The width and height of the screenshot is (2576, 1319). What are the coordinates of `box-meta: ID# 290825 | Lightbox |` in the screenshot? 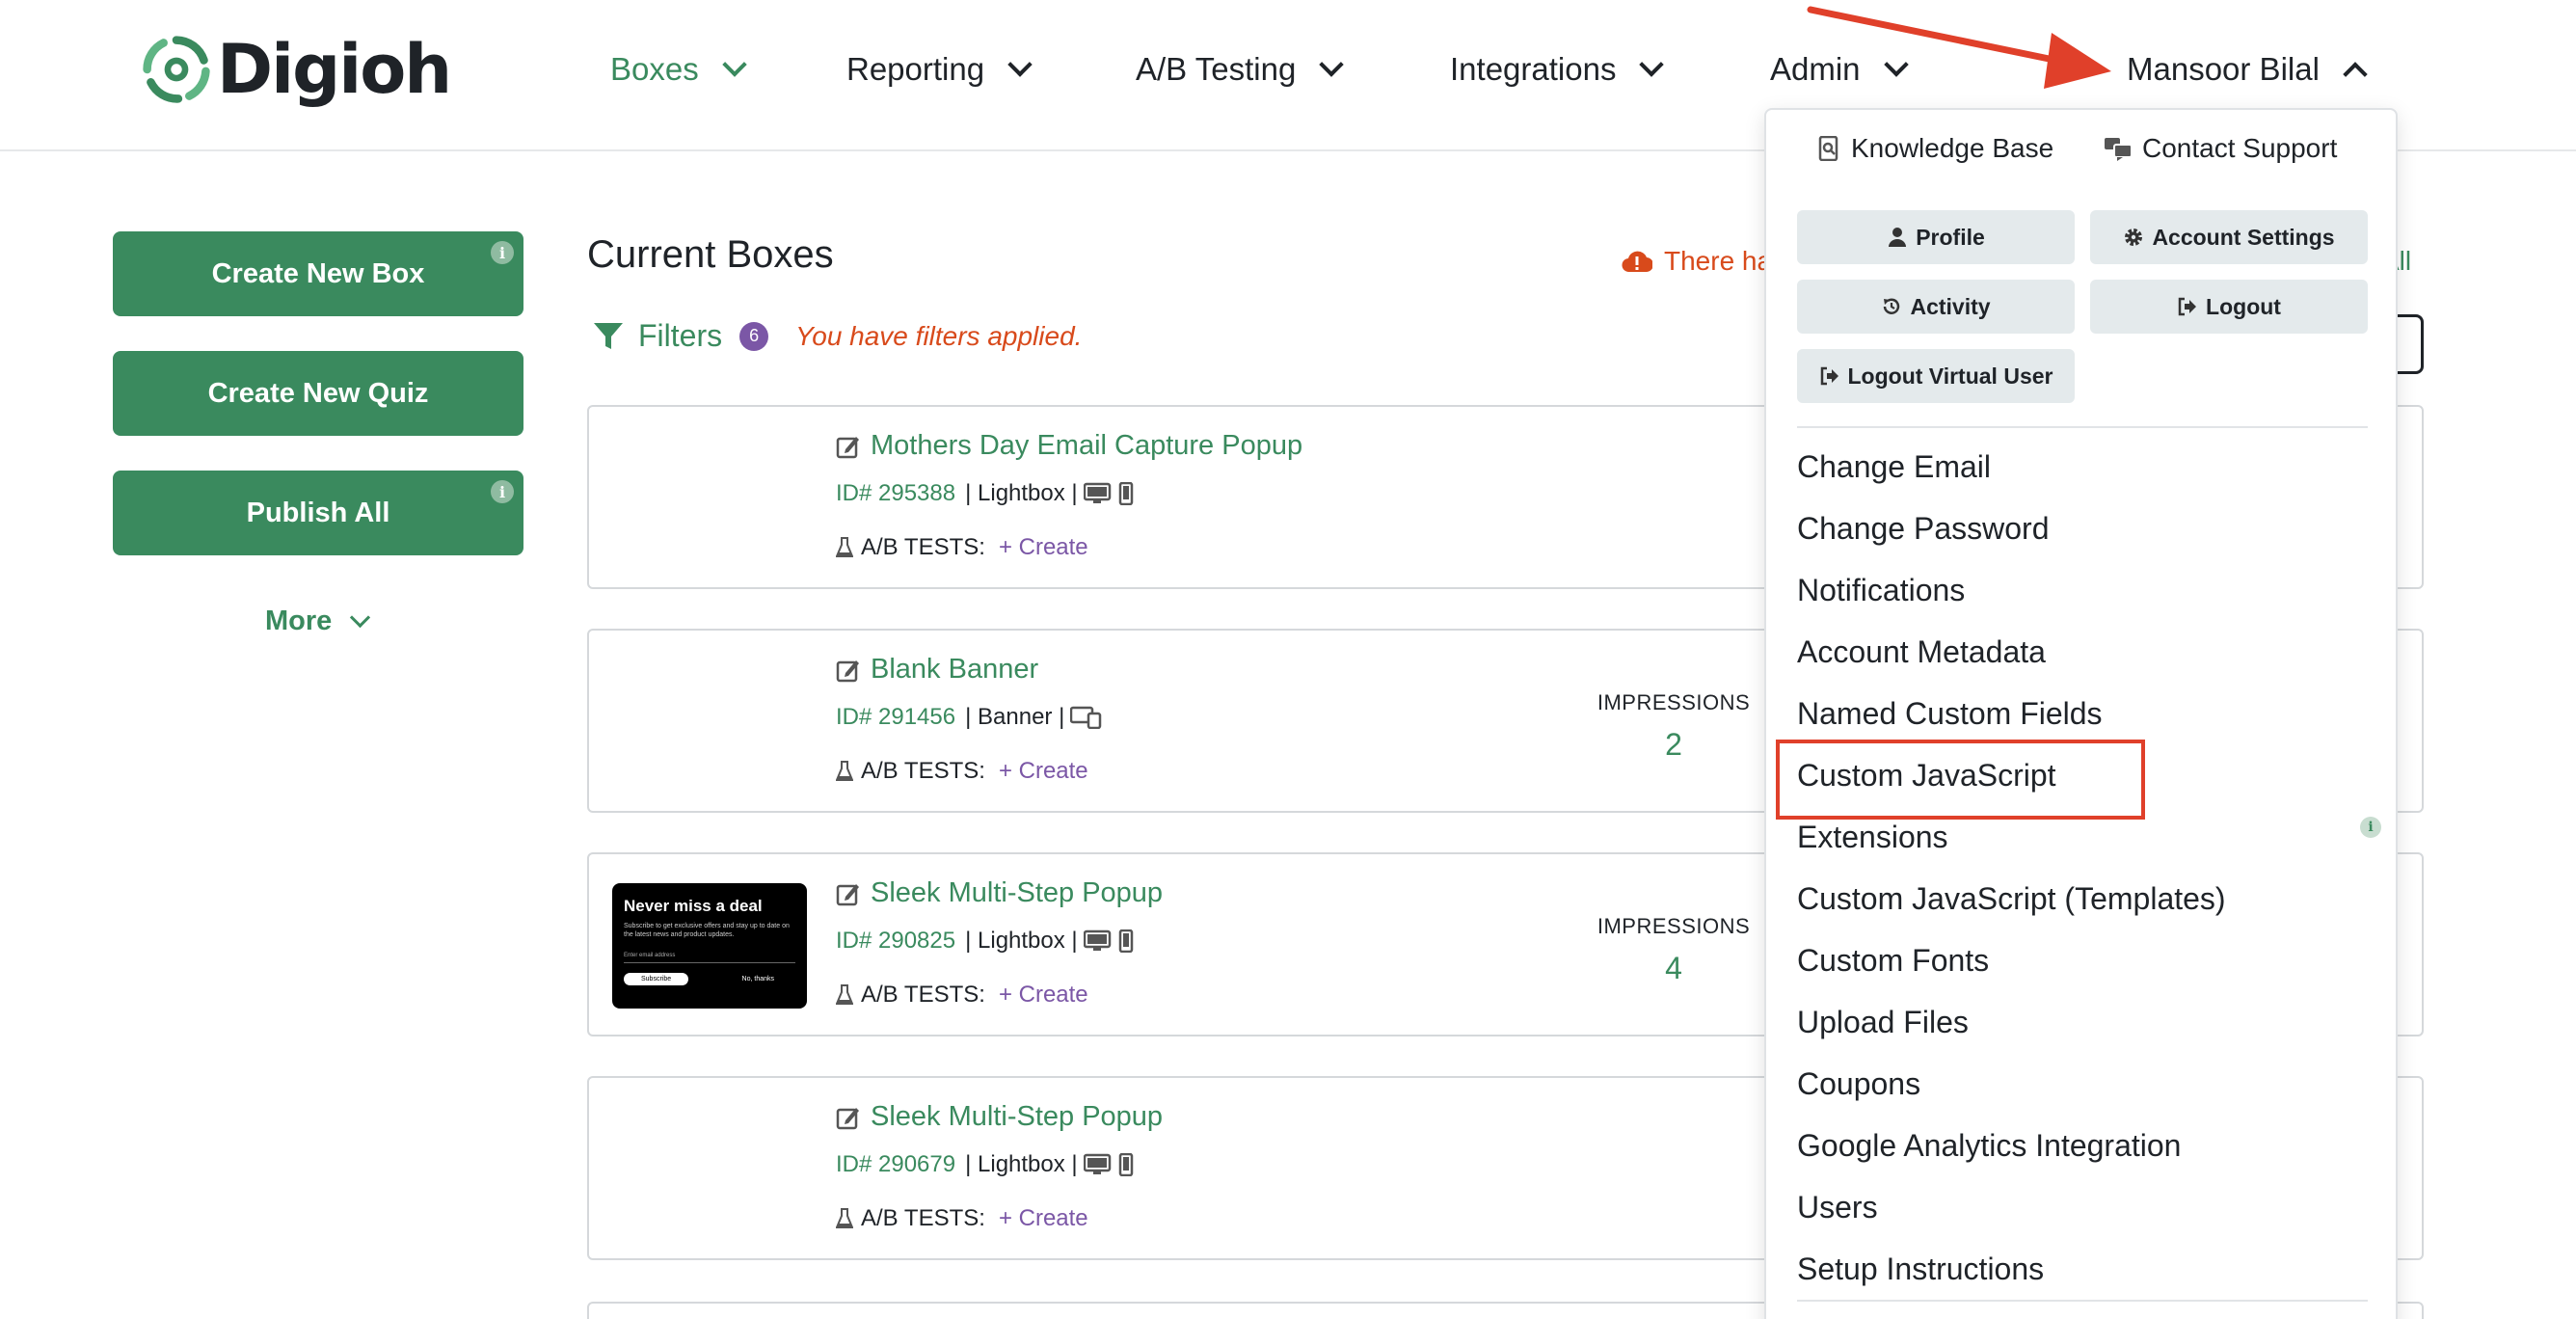 It's located at (985, 941).